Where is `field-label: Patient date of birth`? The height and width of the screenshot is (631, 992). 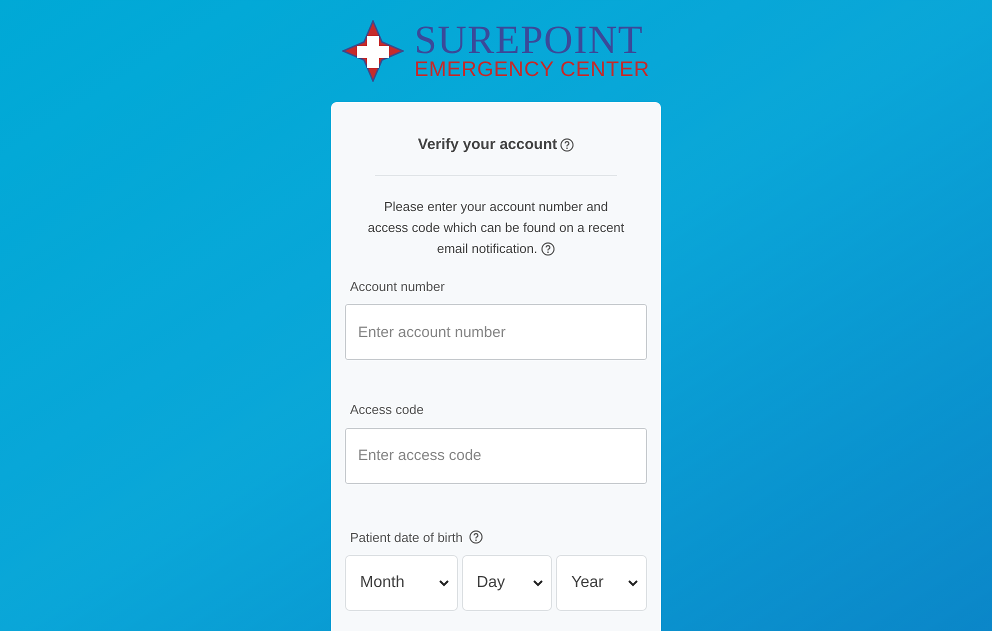
field-label: Patient date of birth is located at coordinates (406, 537).